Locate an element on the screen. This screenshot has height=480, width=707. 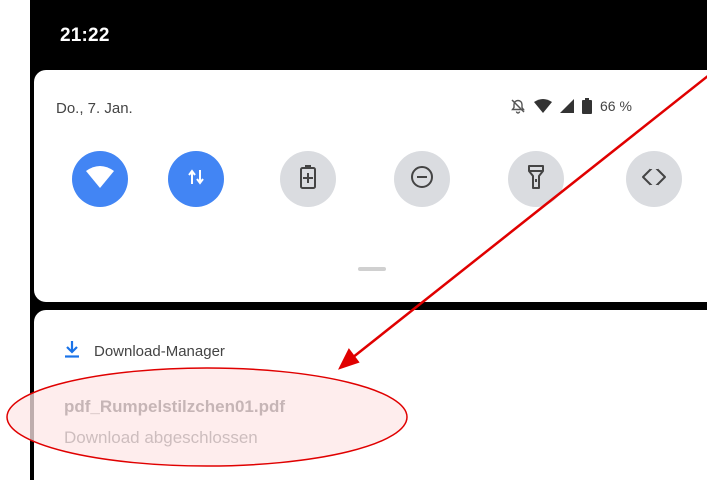
flashlight-tile is located at coordinates (536, 179).